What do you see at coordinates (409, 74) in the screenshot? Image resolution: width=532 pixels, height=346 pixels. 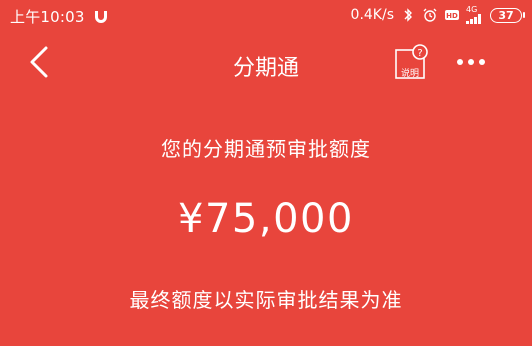 I see `help-label: 说明` at bounding box center [409, 74].